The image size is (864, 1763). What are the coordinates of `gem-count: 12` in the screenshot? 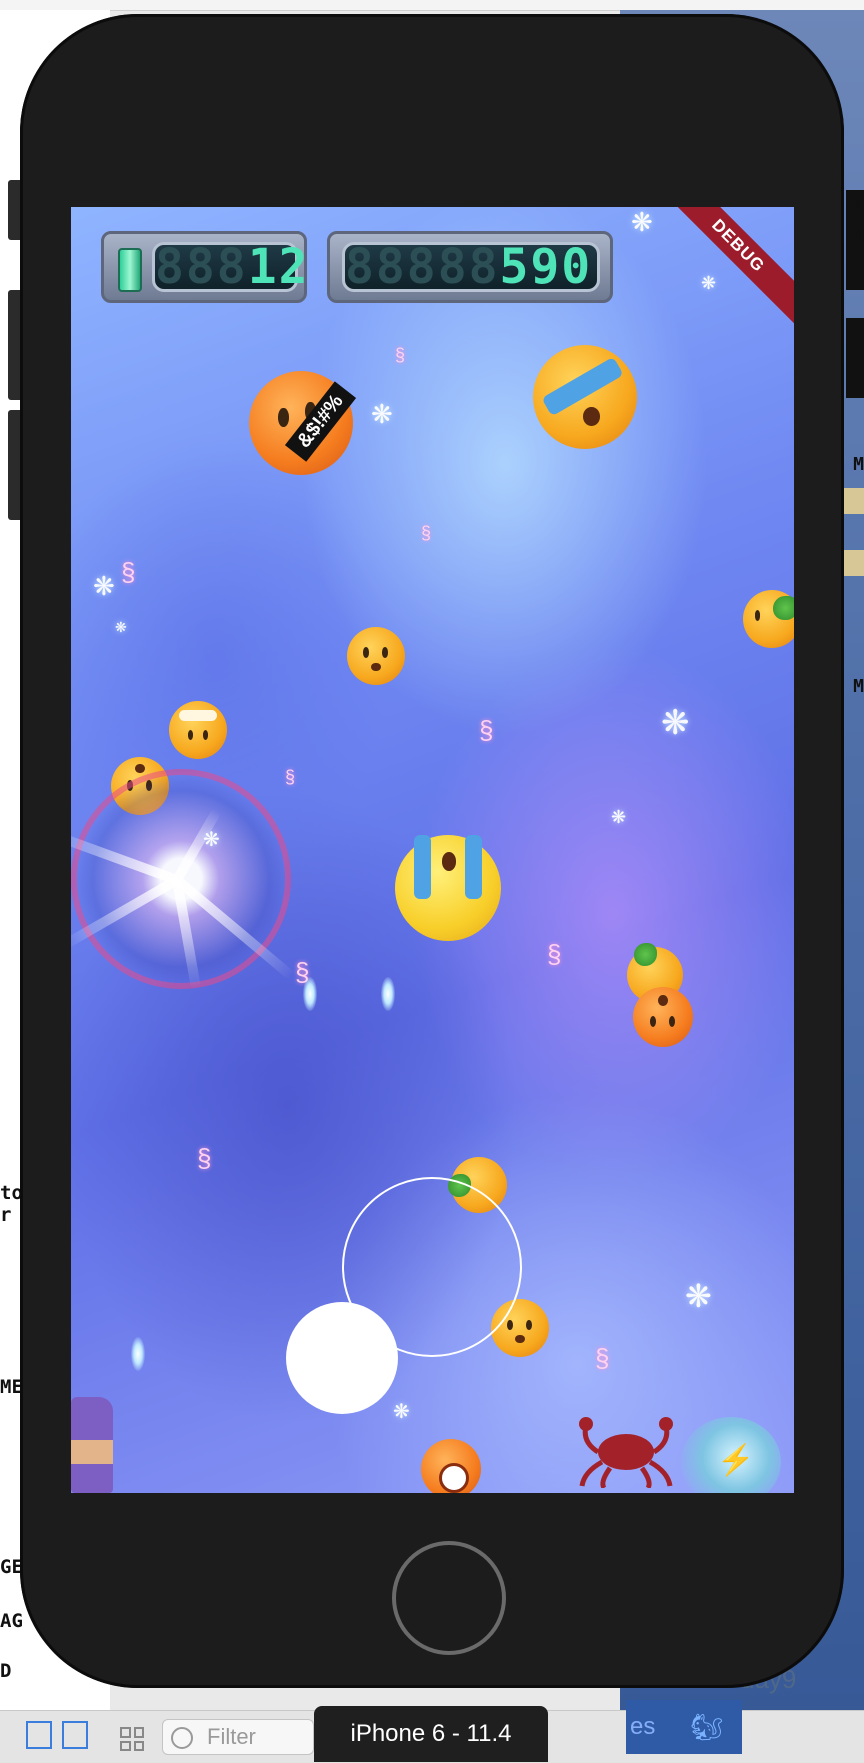 It's located at (278, 267).